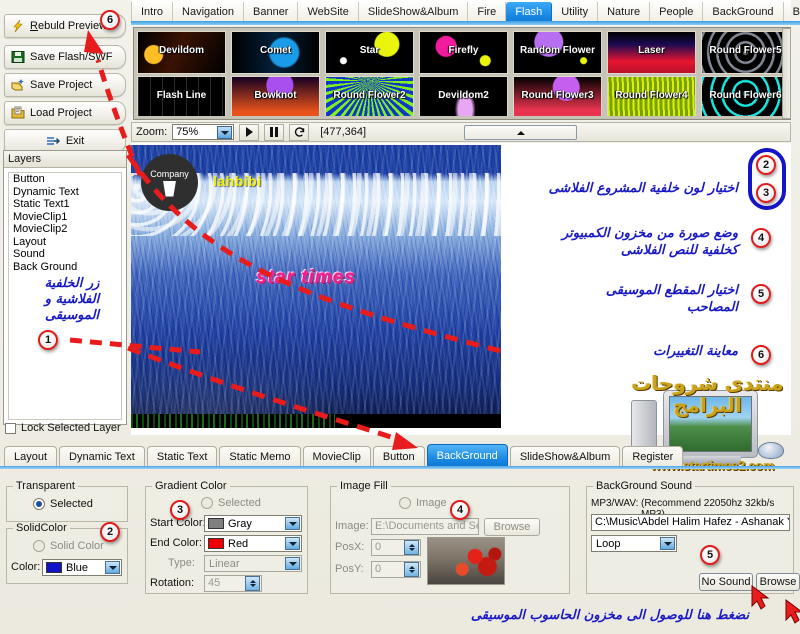  Describe the element at coordinates (653, 456) in the screenshot. I see `tab-register: Register` at that location.